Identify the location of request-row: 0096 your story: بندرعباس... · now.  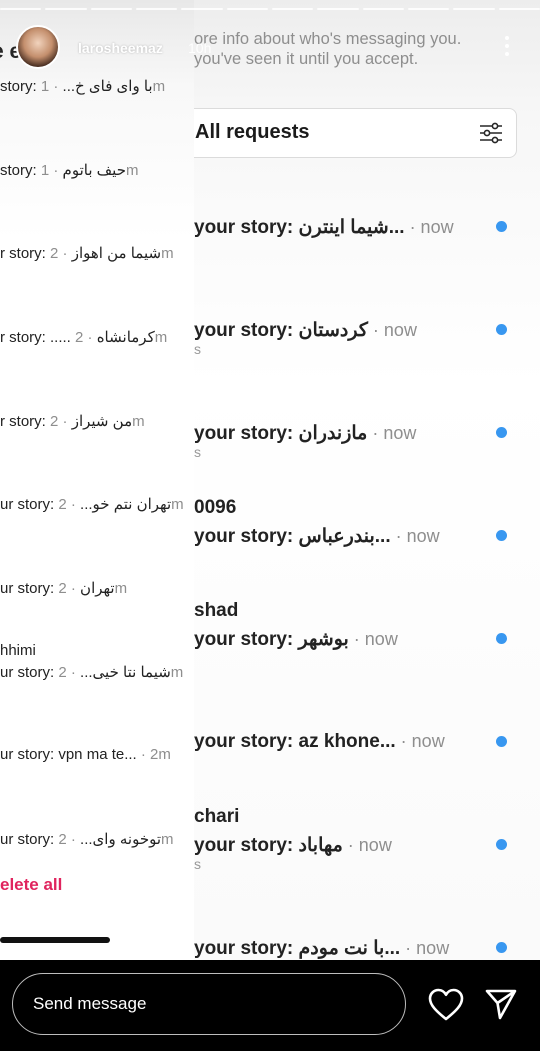
(367, 562).